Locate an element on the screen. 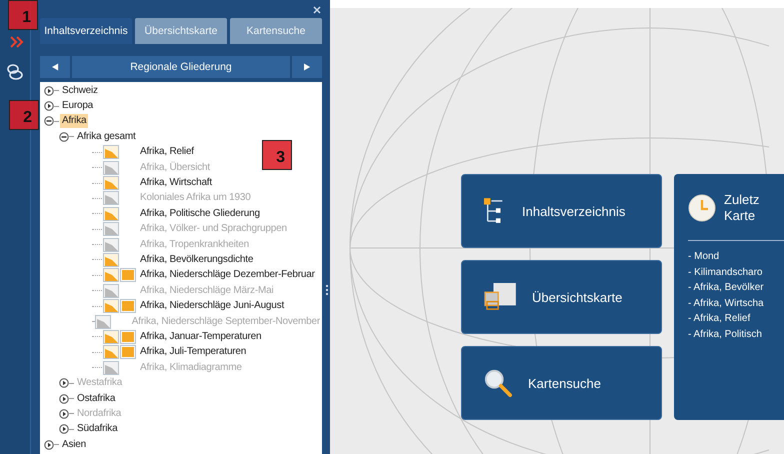 The width and height of the screenshot is (784, 454). recent-map-link: - Afrika, Politisch is located at coordinates (736, 334).